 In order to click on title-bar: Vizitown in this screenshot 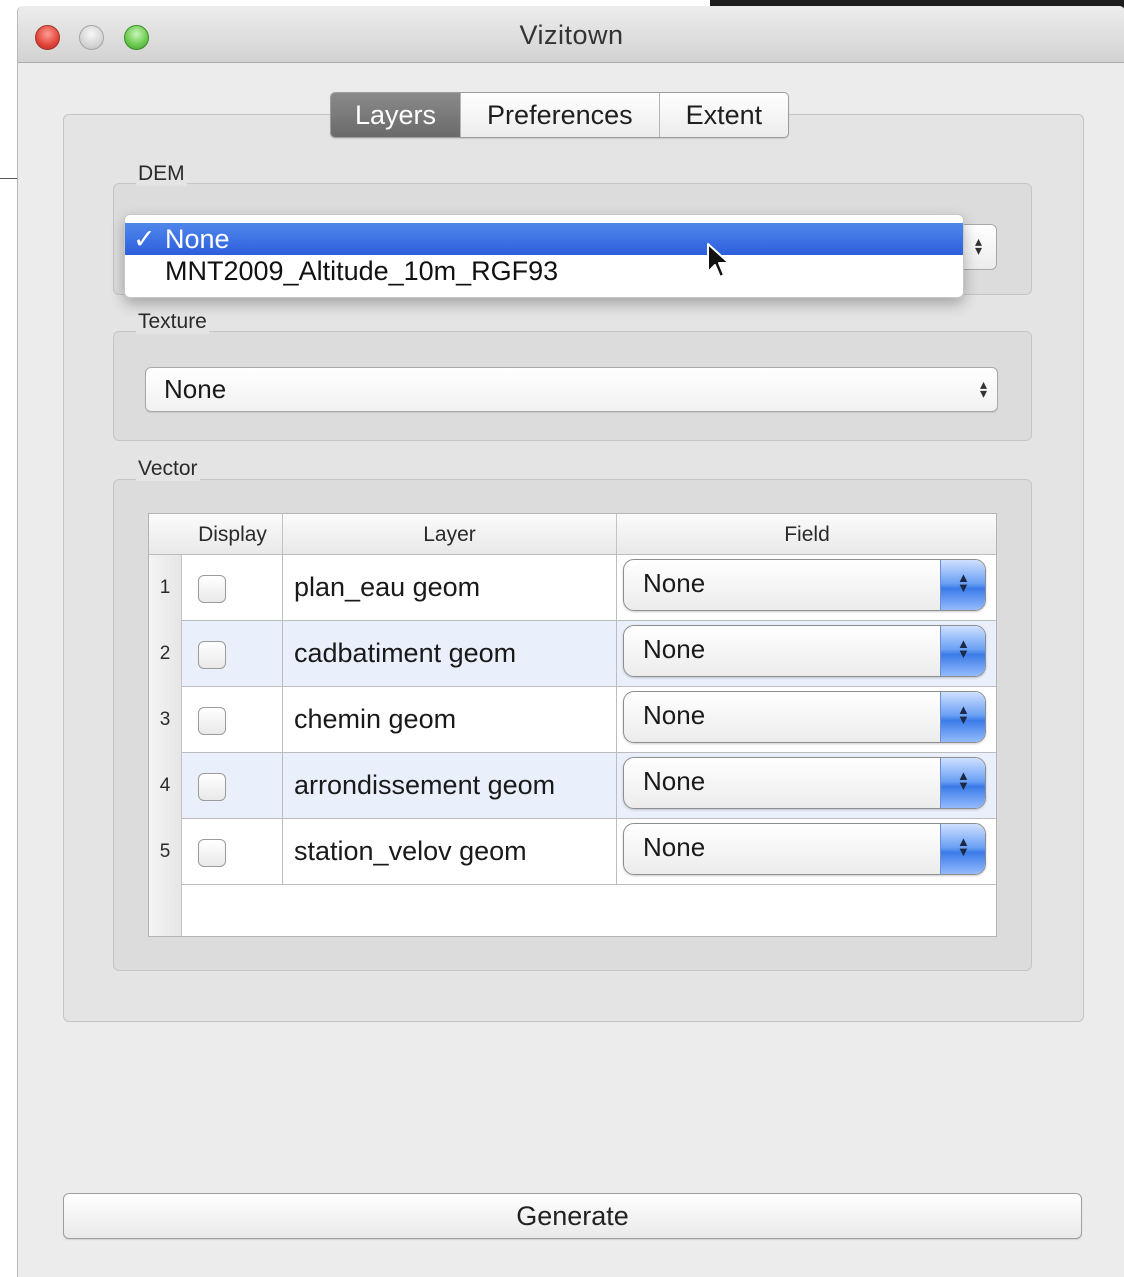, I will do `click(571, 34)`.